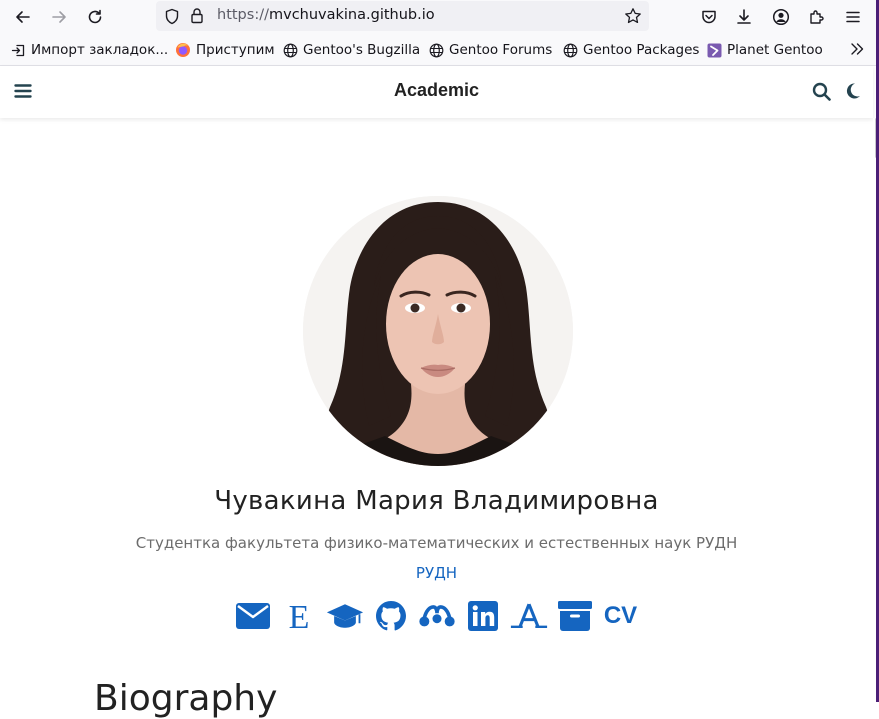  I want to click on import-icon, so click(18, 50).